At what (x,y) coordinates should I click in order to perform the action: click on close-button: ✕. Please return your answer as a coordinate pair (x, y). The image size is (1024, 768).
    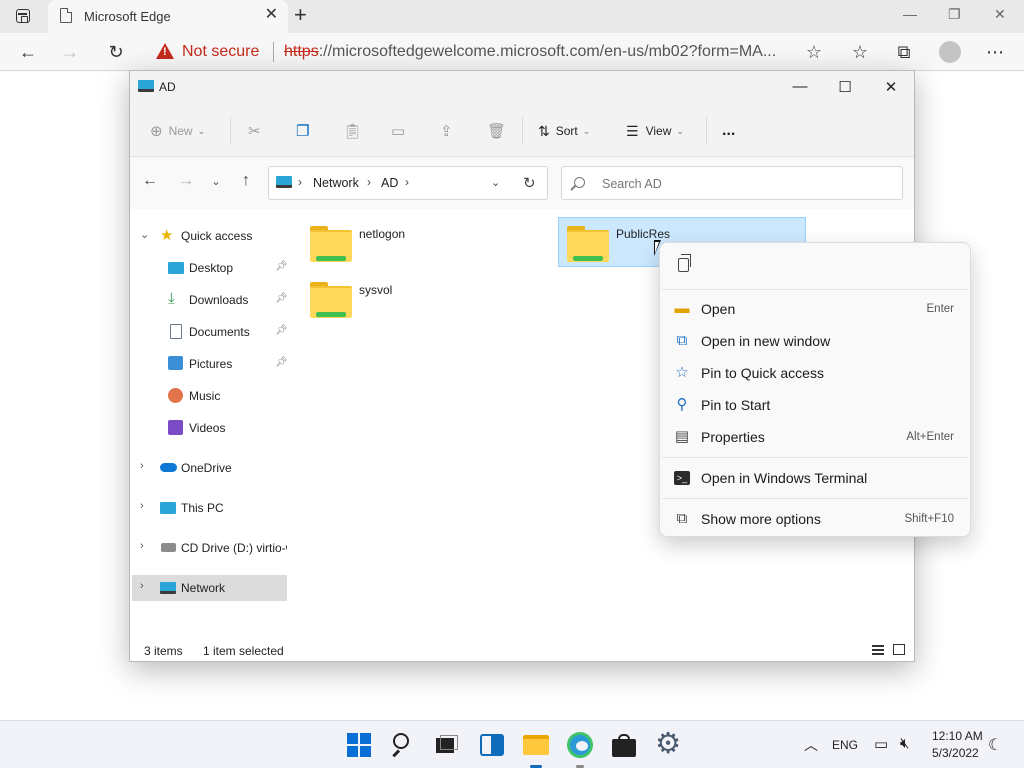
    Looking at the image, I should click on (891, 87).